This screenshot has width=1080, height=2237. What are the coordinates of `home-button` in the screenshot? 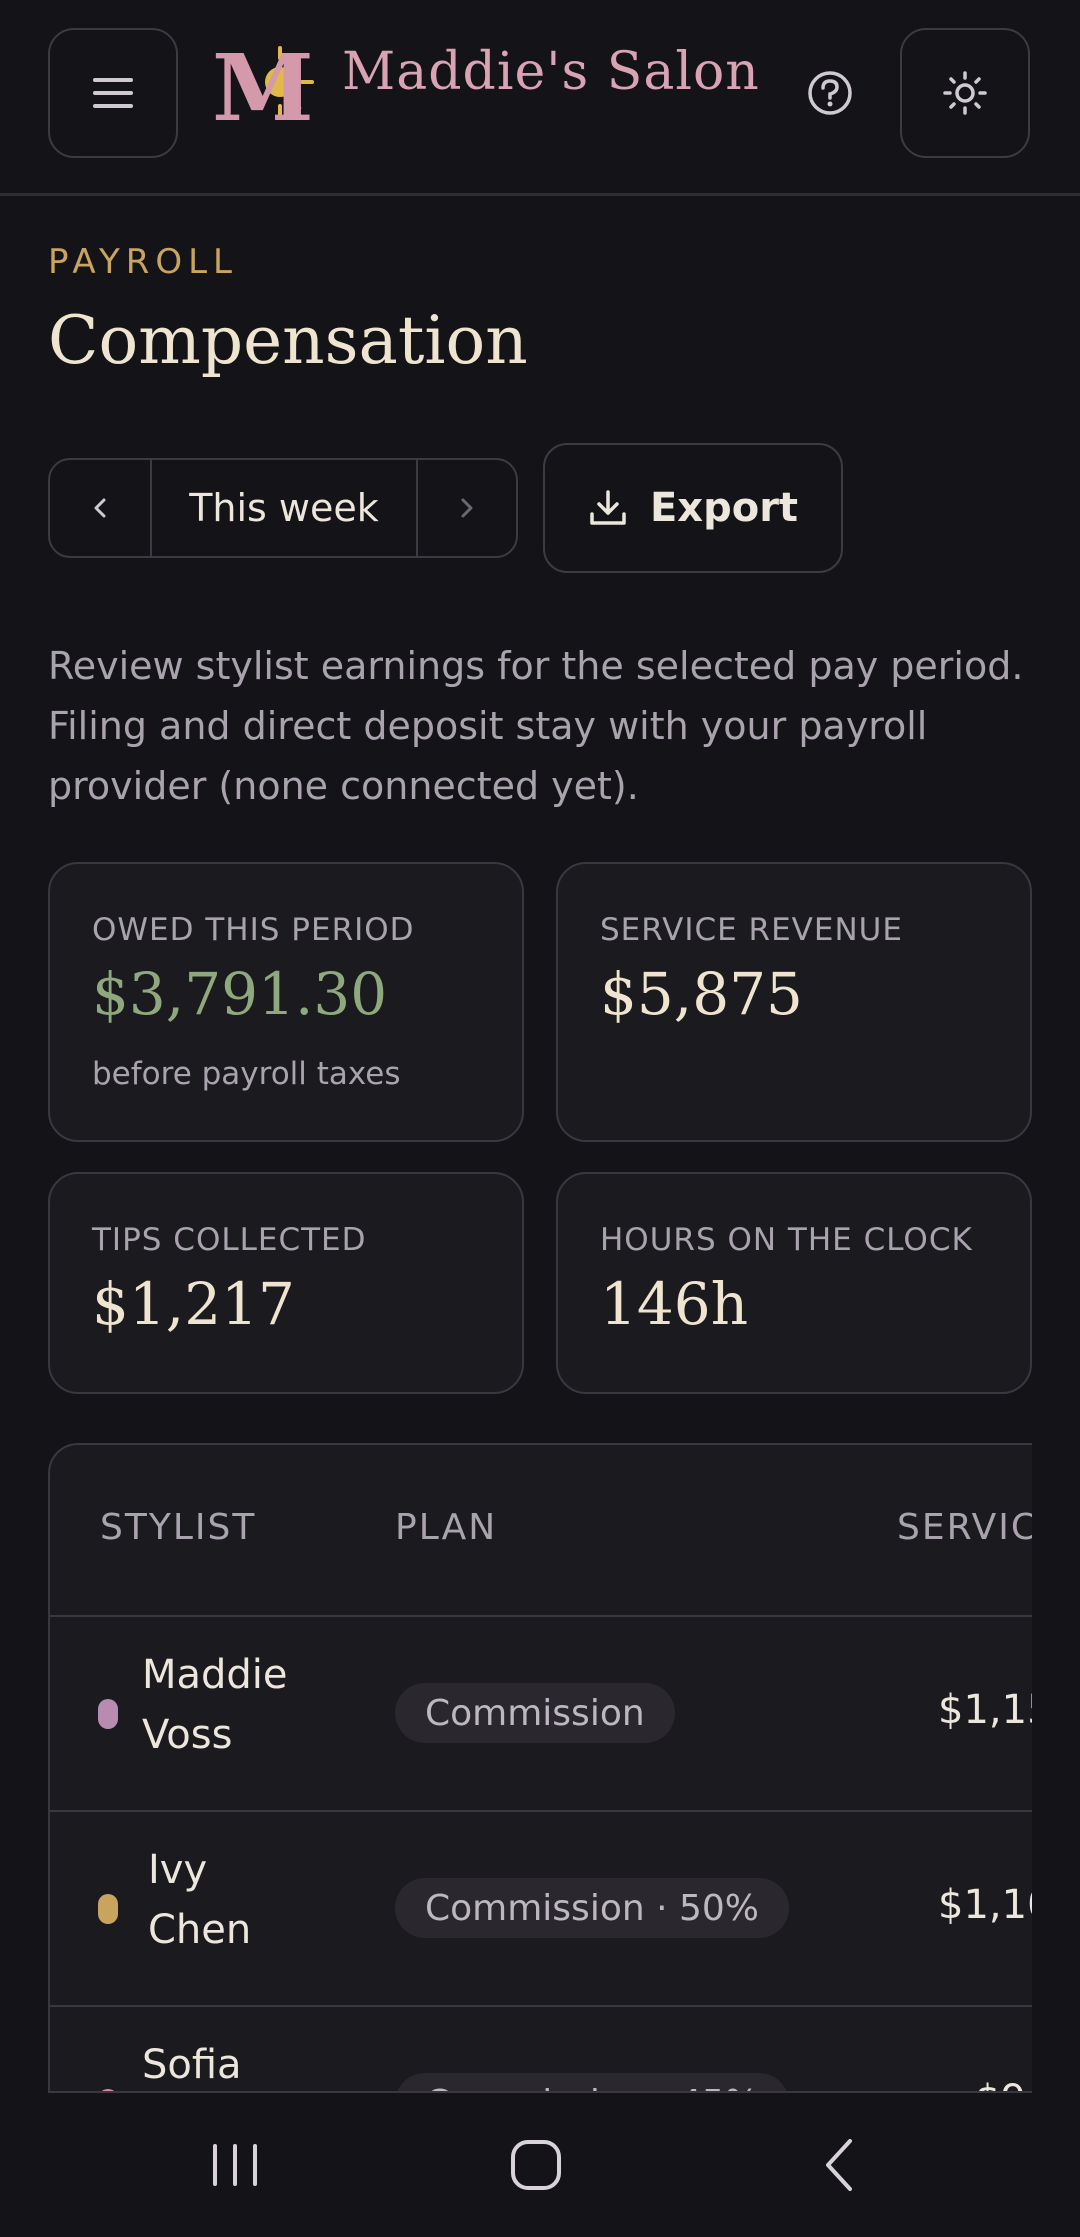 It's located at (536, 2165).